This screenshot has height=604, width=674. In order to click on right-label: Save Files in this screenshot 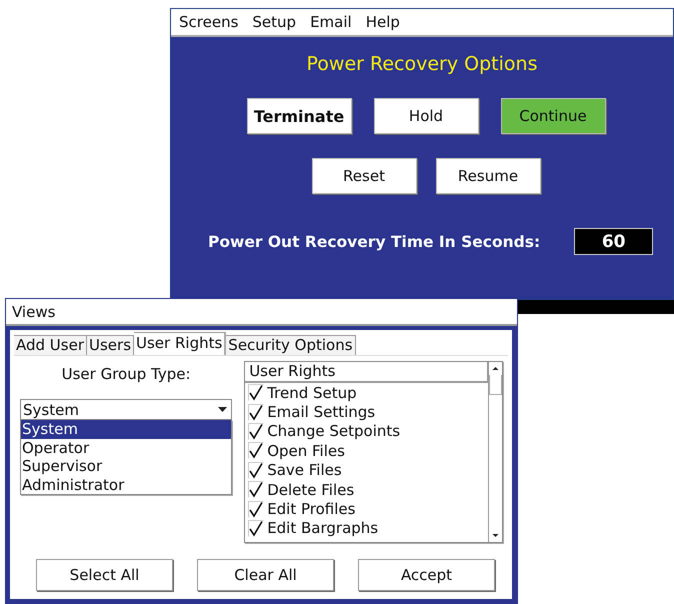, I will do `click(304, 470)`.